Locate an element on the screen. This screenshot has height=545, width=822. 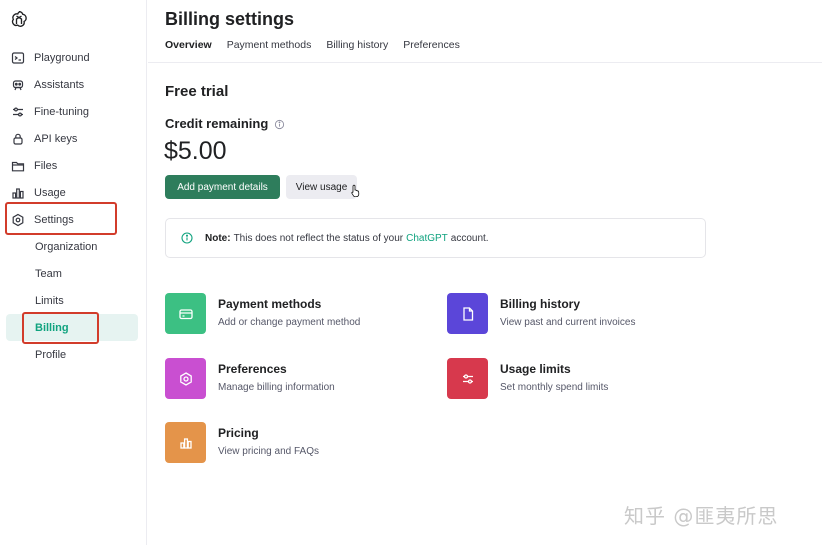
credit-label-text: Credit remaining is located at coordinates (217, 123).